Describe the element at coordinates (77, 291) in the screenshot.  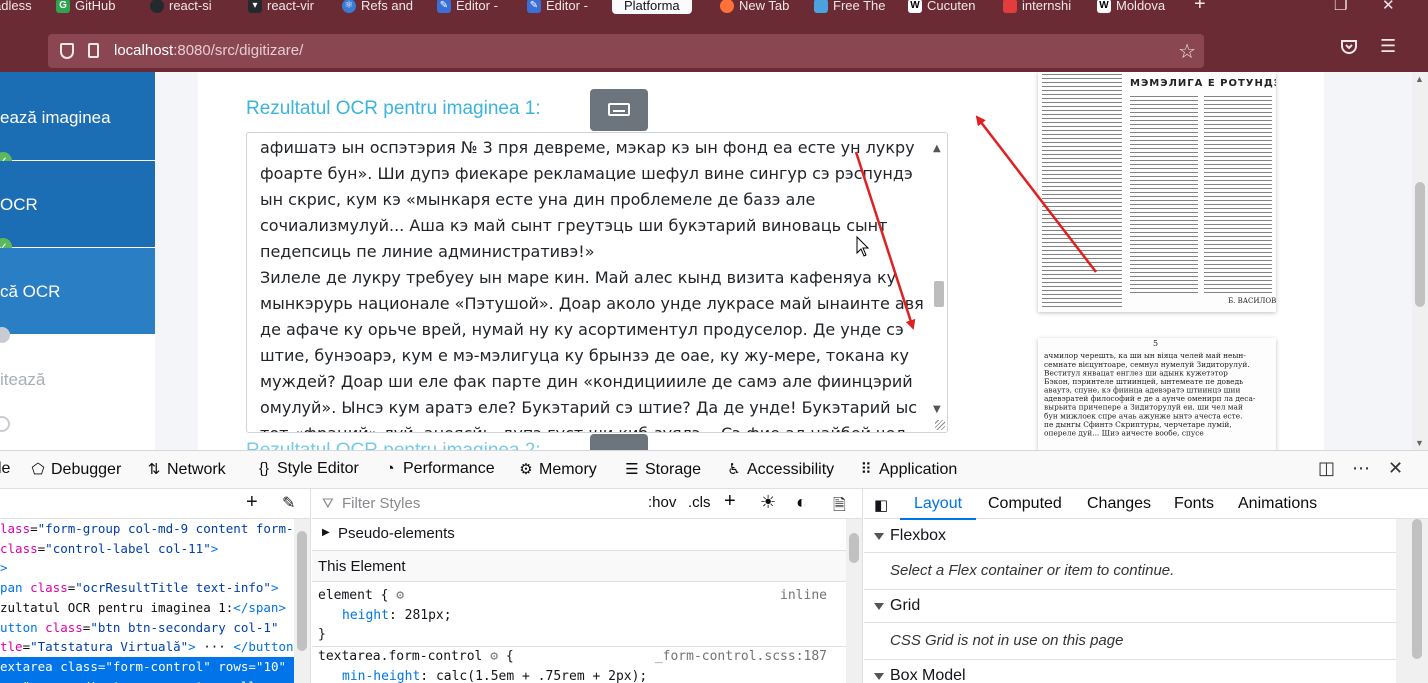
I see `sidebar-step-3: că OCR` at that location.